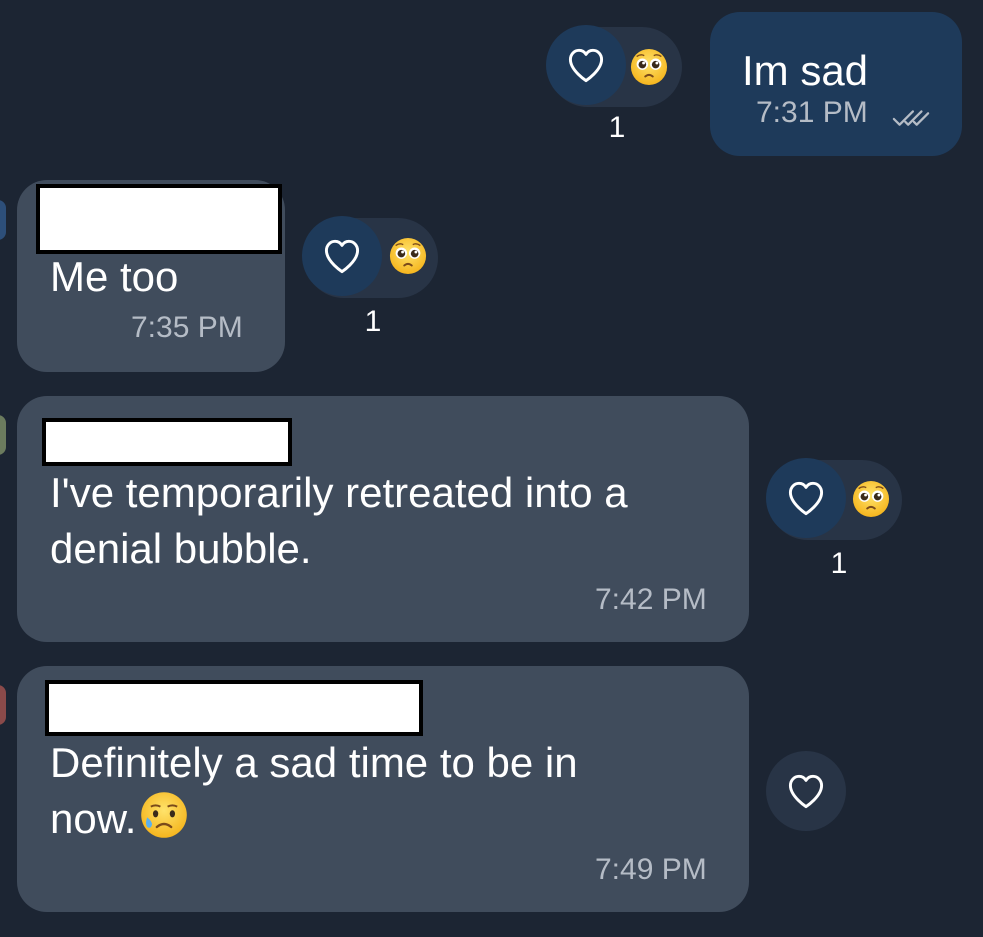 Image resolution: width=983 pixels, height=937 pixels. I want to click on message-text-line-2: now., so click(119, 819).